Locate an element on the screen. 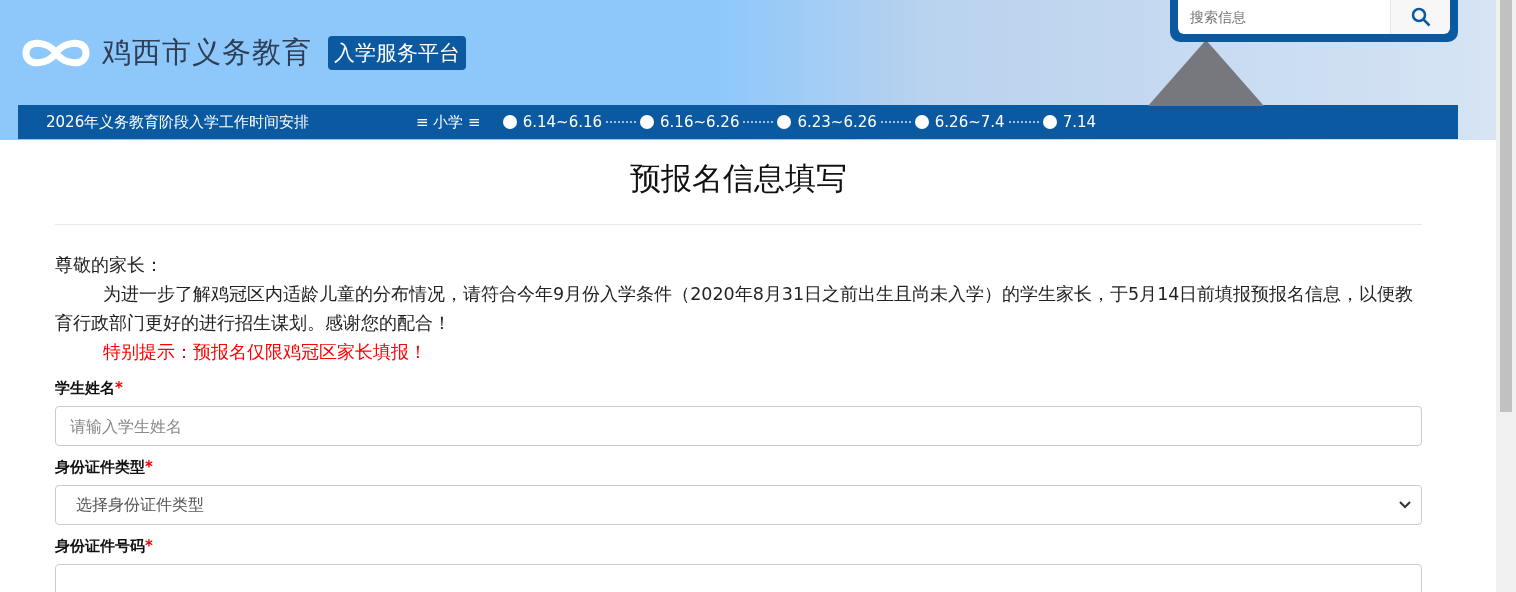 This screenshot has height=592, width=1516. site-title: 鸡西市义务教育 is located at coordinates (207, 52).